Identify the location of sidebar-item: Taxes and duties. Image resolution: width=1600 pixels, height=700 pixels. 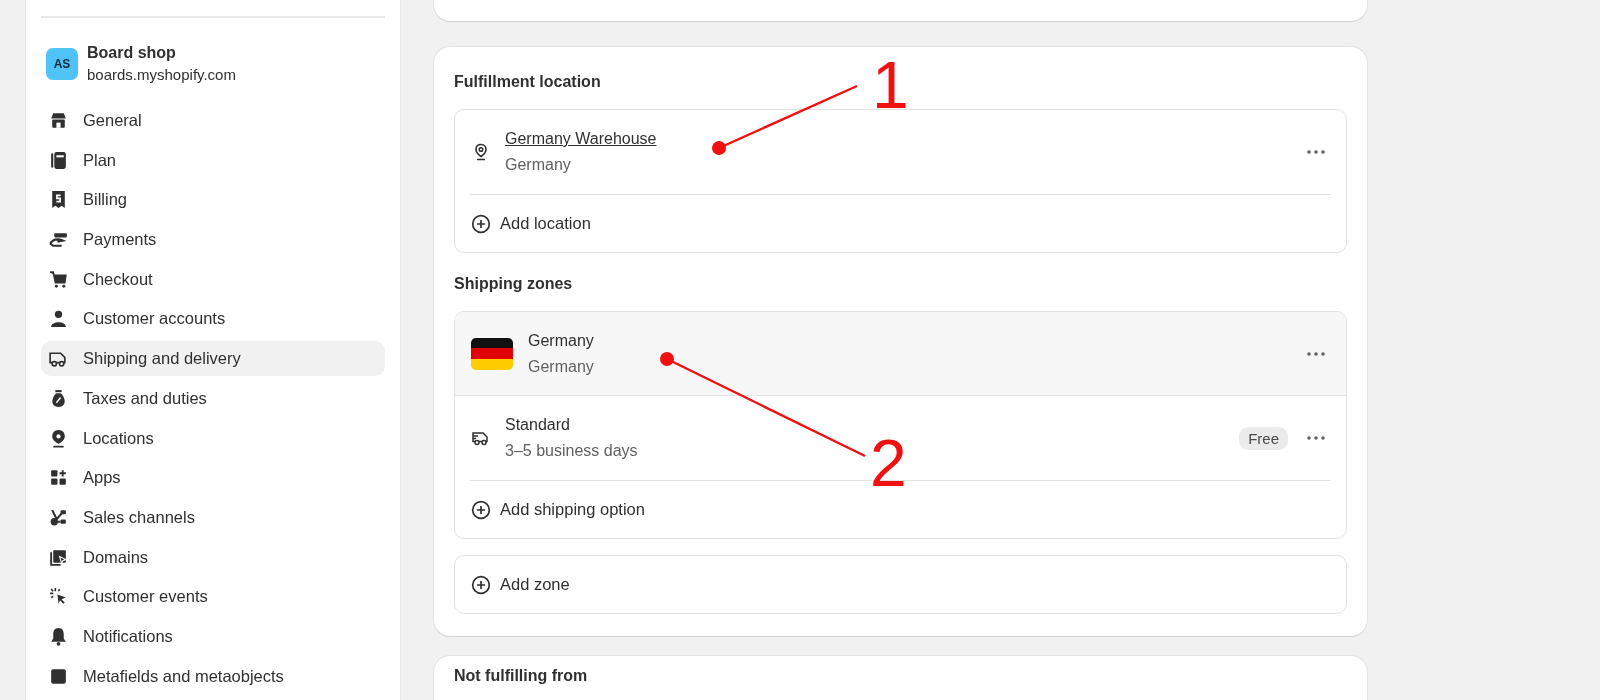
(213, 398).